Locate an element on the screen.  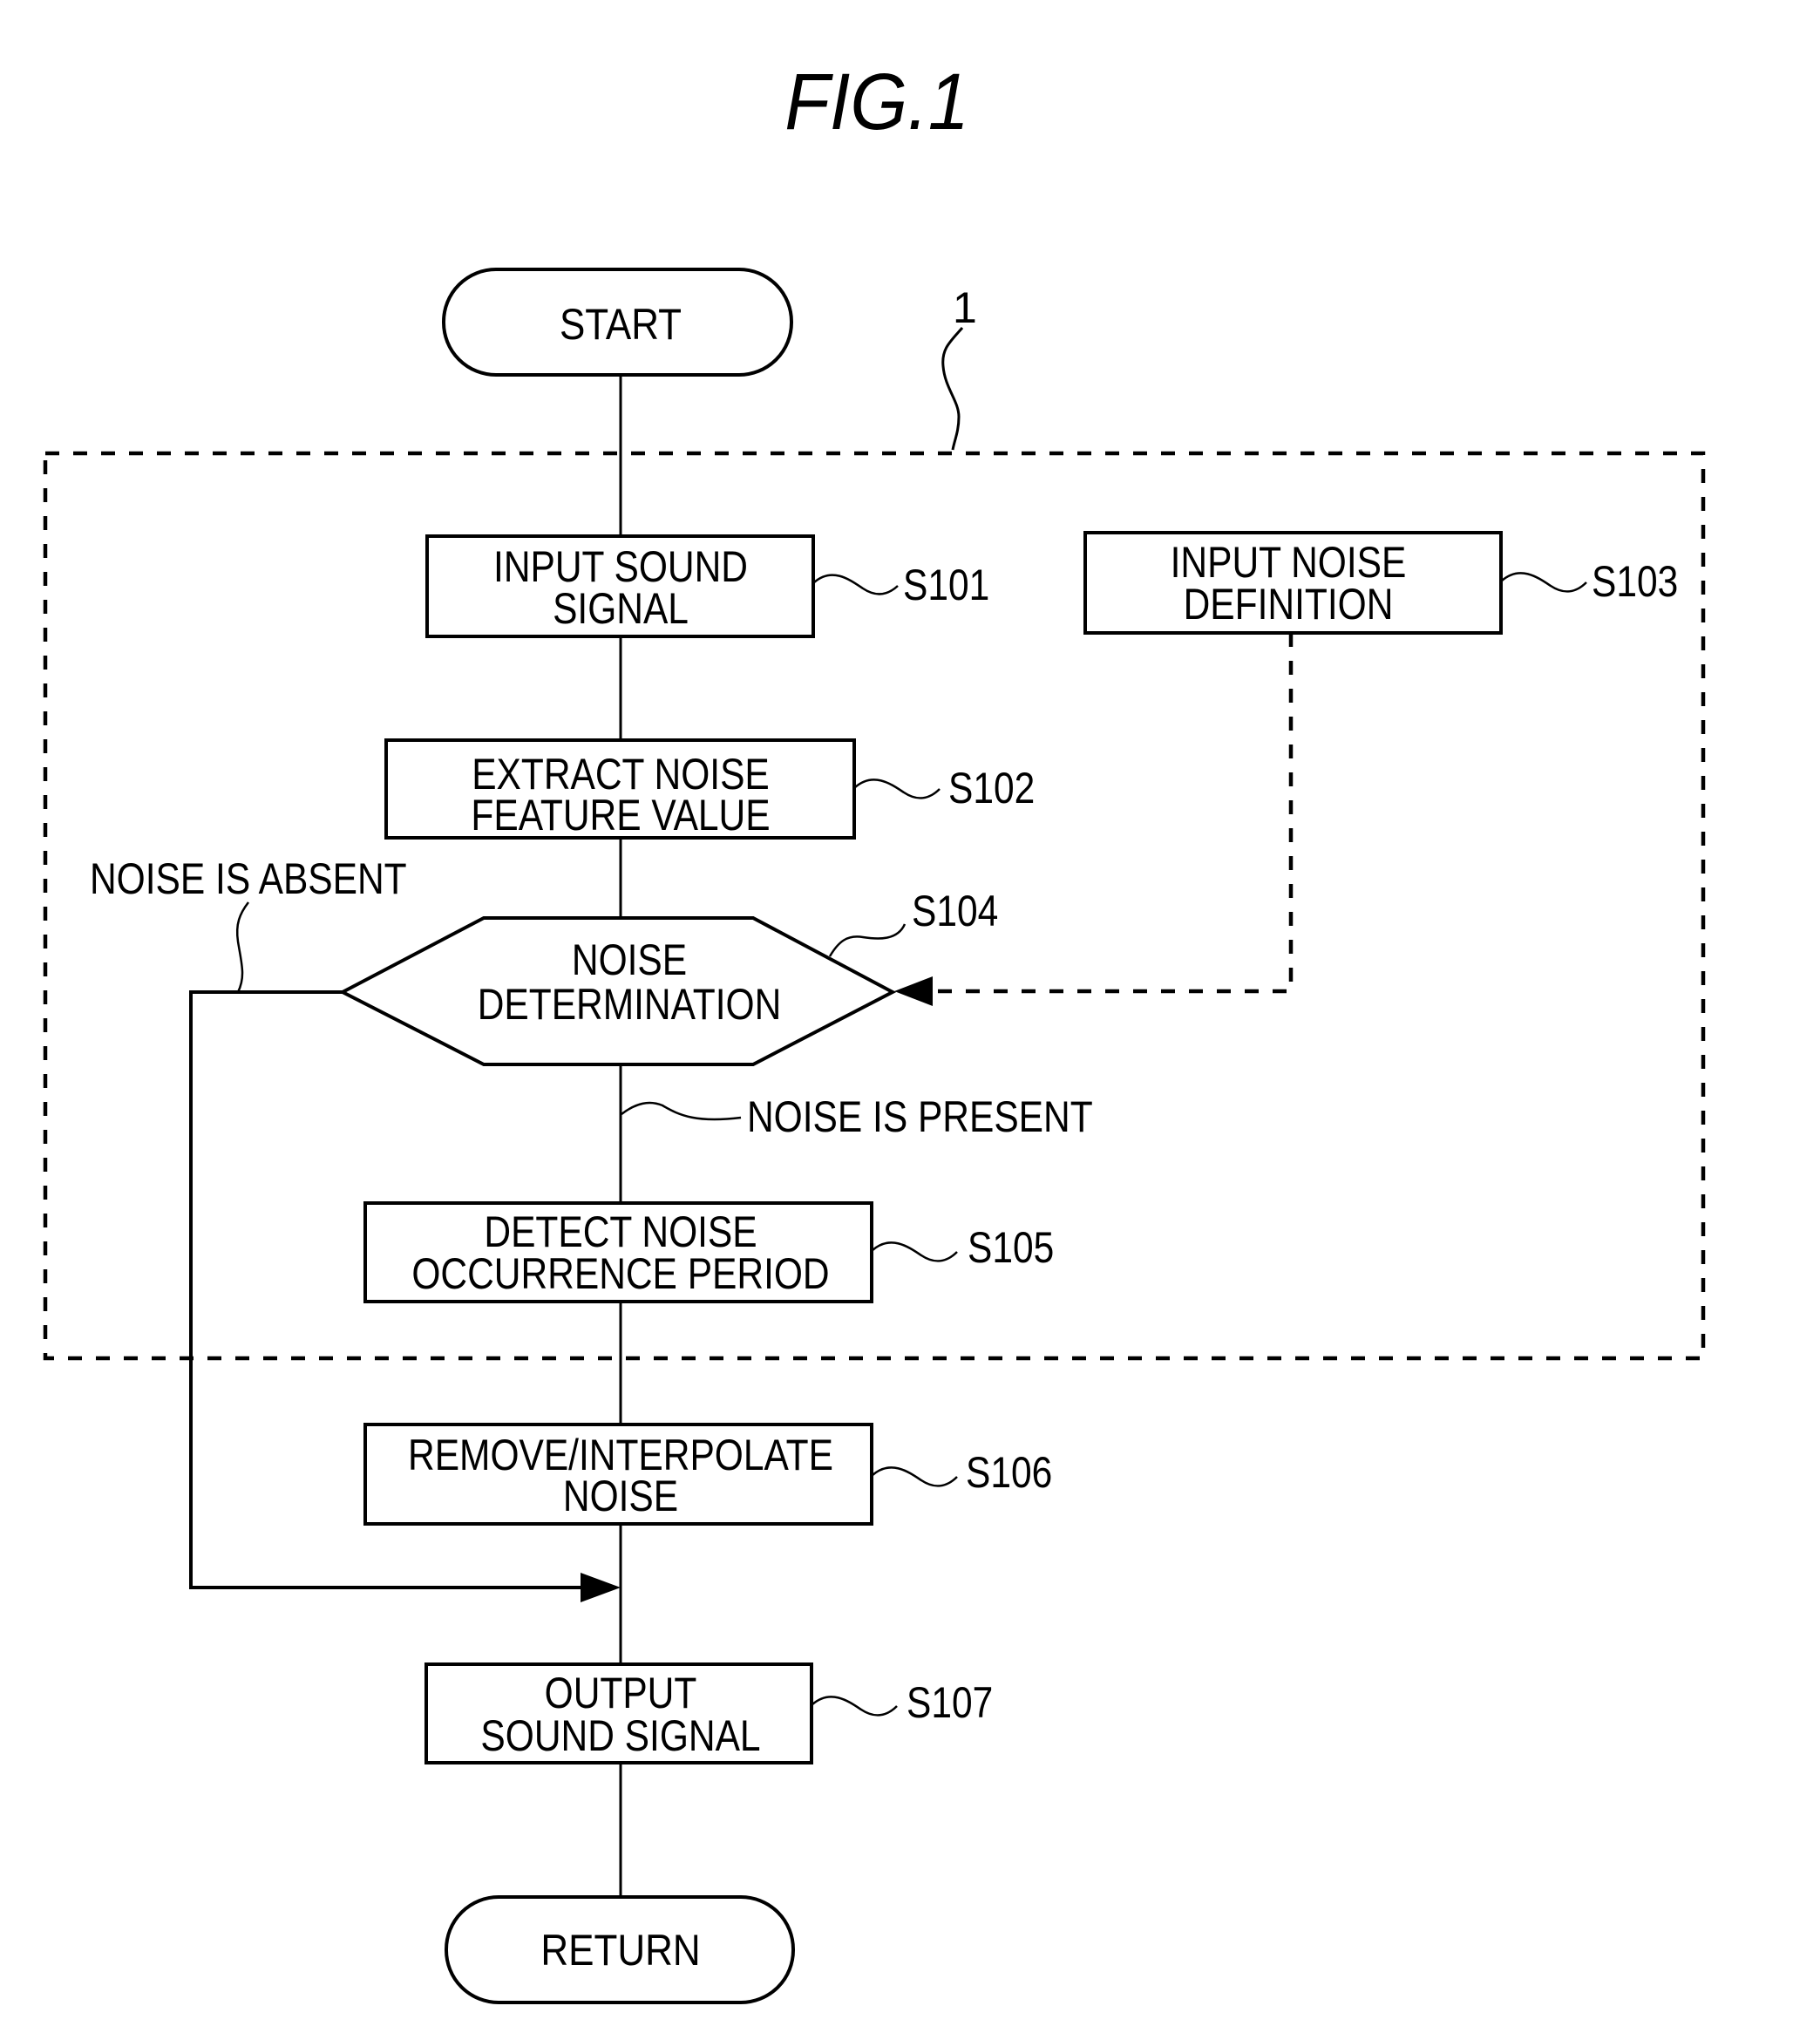
step-s102: EXTRACT NOISE FEATURE VALUE S102 is located at coordinates (709, 789).